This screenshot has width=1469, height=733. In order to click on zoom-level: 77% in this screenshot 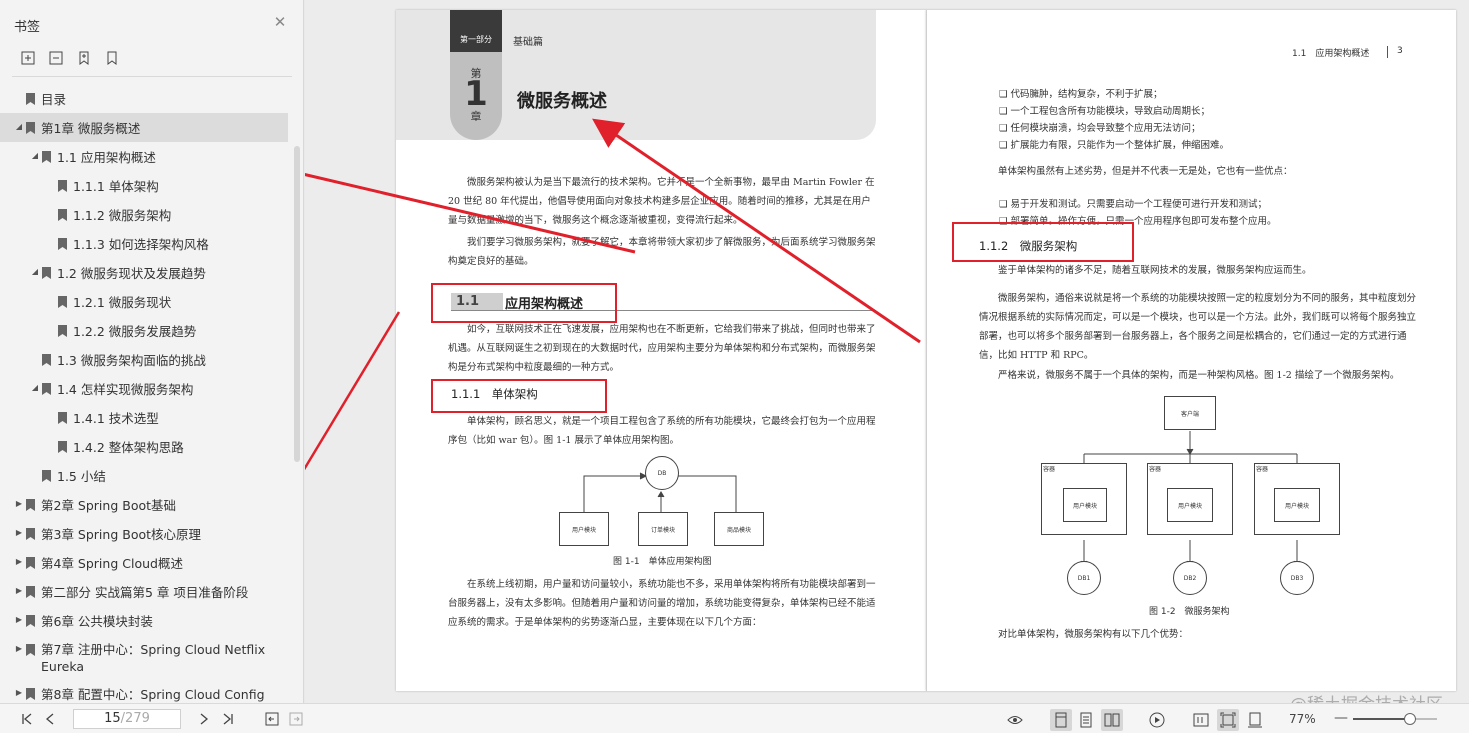, I will do `click(1302, 719)`.